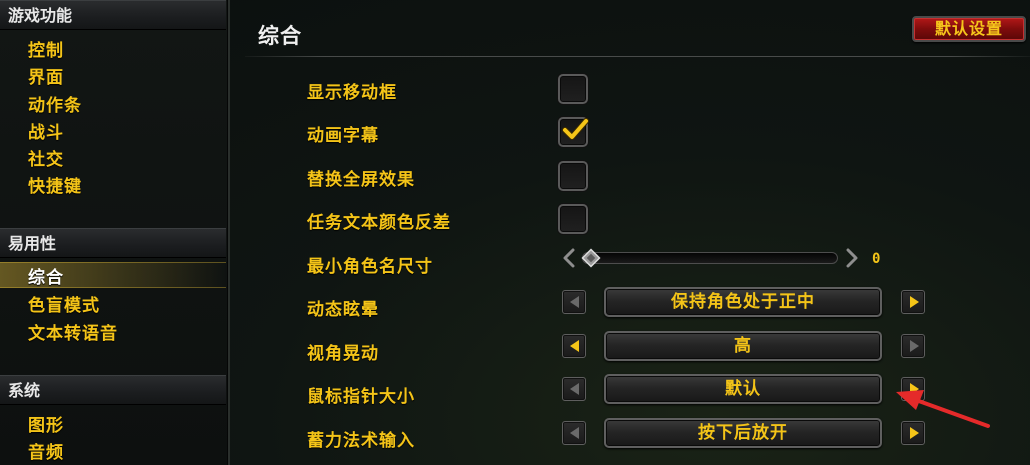 This screenshot has height=465, width=1030. What do you see at coordinates (743, 302) in the screenshot?
I see `selector-value-motion-sickness: 保持角色处于正中` at bounding box center [743, 302].